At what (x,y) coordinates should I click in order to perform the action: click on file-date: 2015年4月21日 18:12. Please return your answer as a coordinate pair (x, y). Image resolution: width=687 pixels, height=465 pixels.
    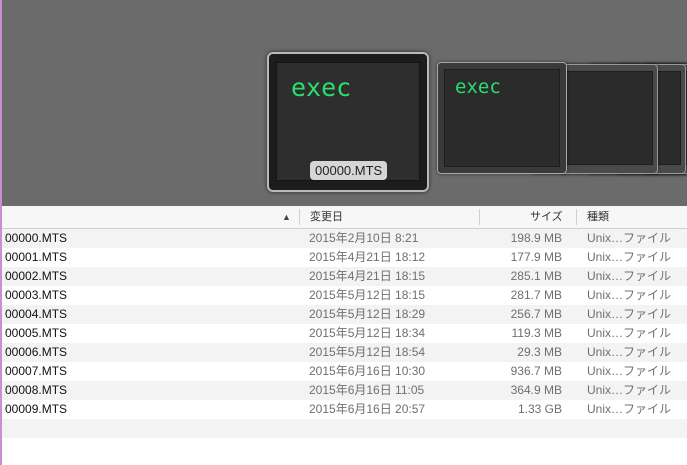
    Looking at the image, I should click on (367, 257).